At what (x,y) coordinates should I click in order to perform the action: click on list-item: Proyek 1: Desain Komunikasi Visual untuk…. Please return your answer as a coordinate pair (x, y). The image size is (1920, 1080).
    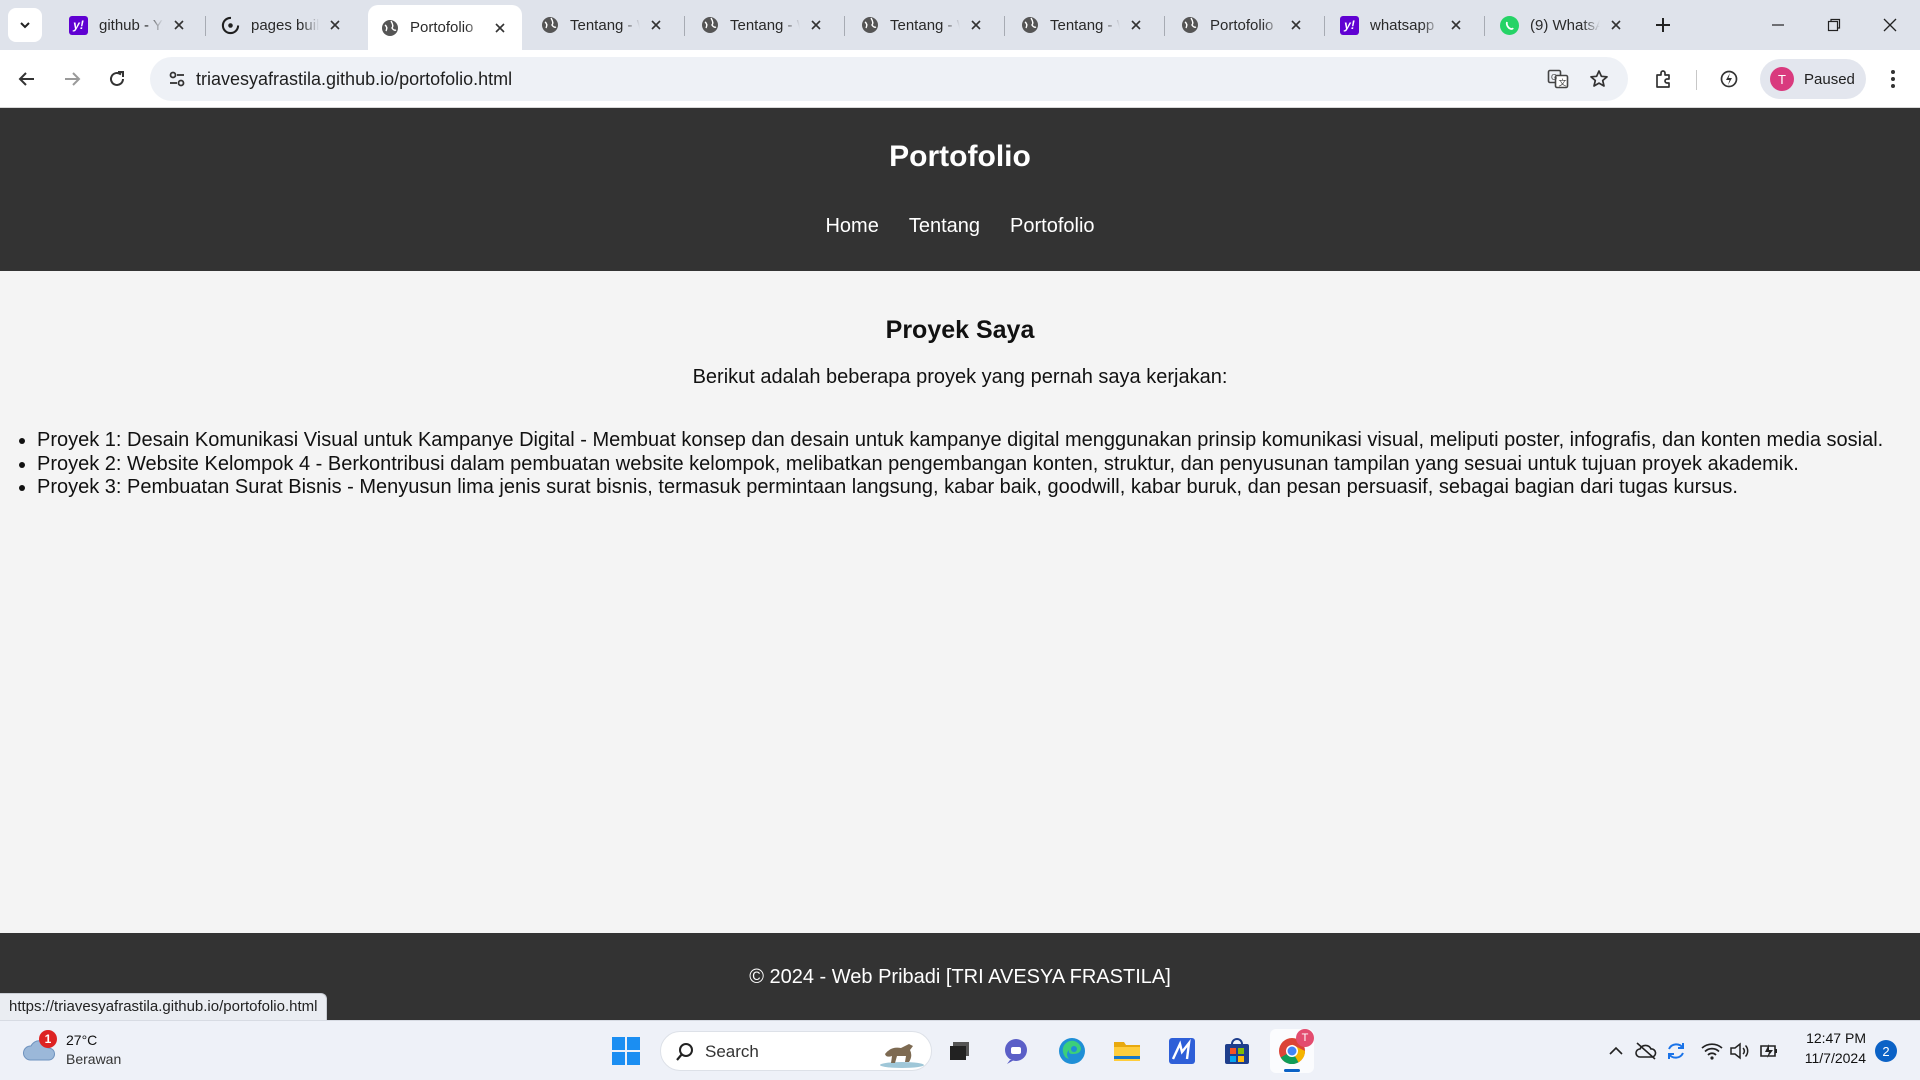
    Looking at the image, I should click on (977, 441).